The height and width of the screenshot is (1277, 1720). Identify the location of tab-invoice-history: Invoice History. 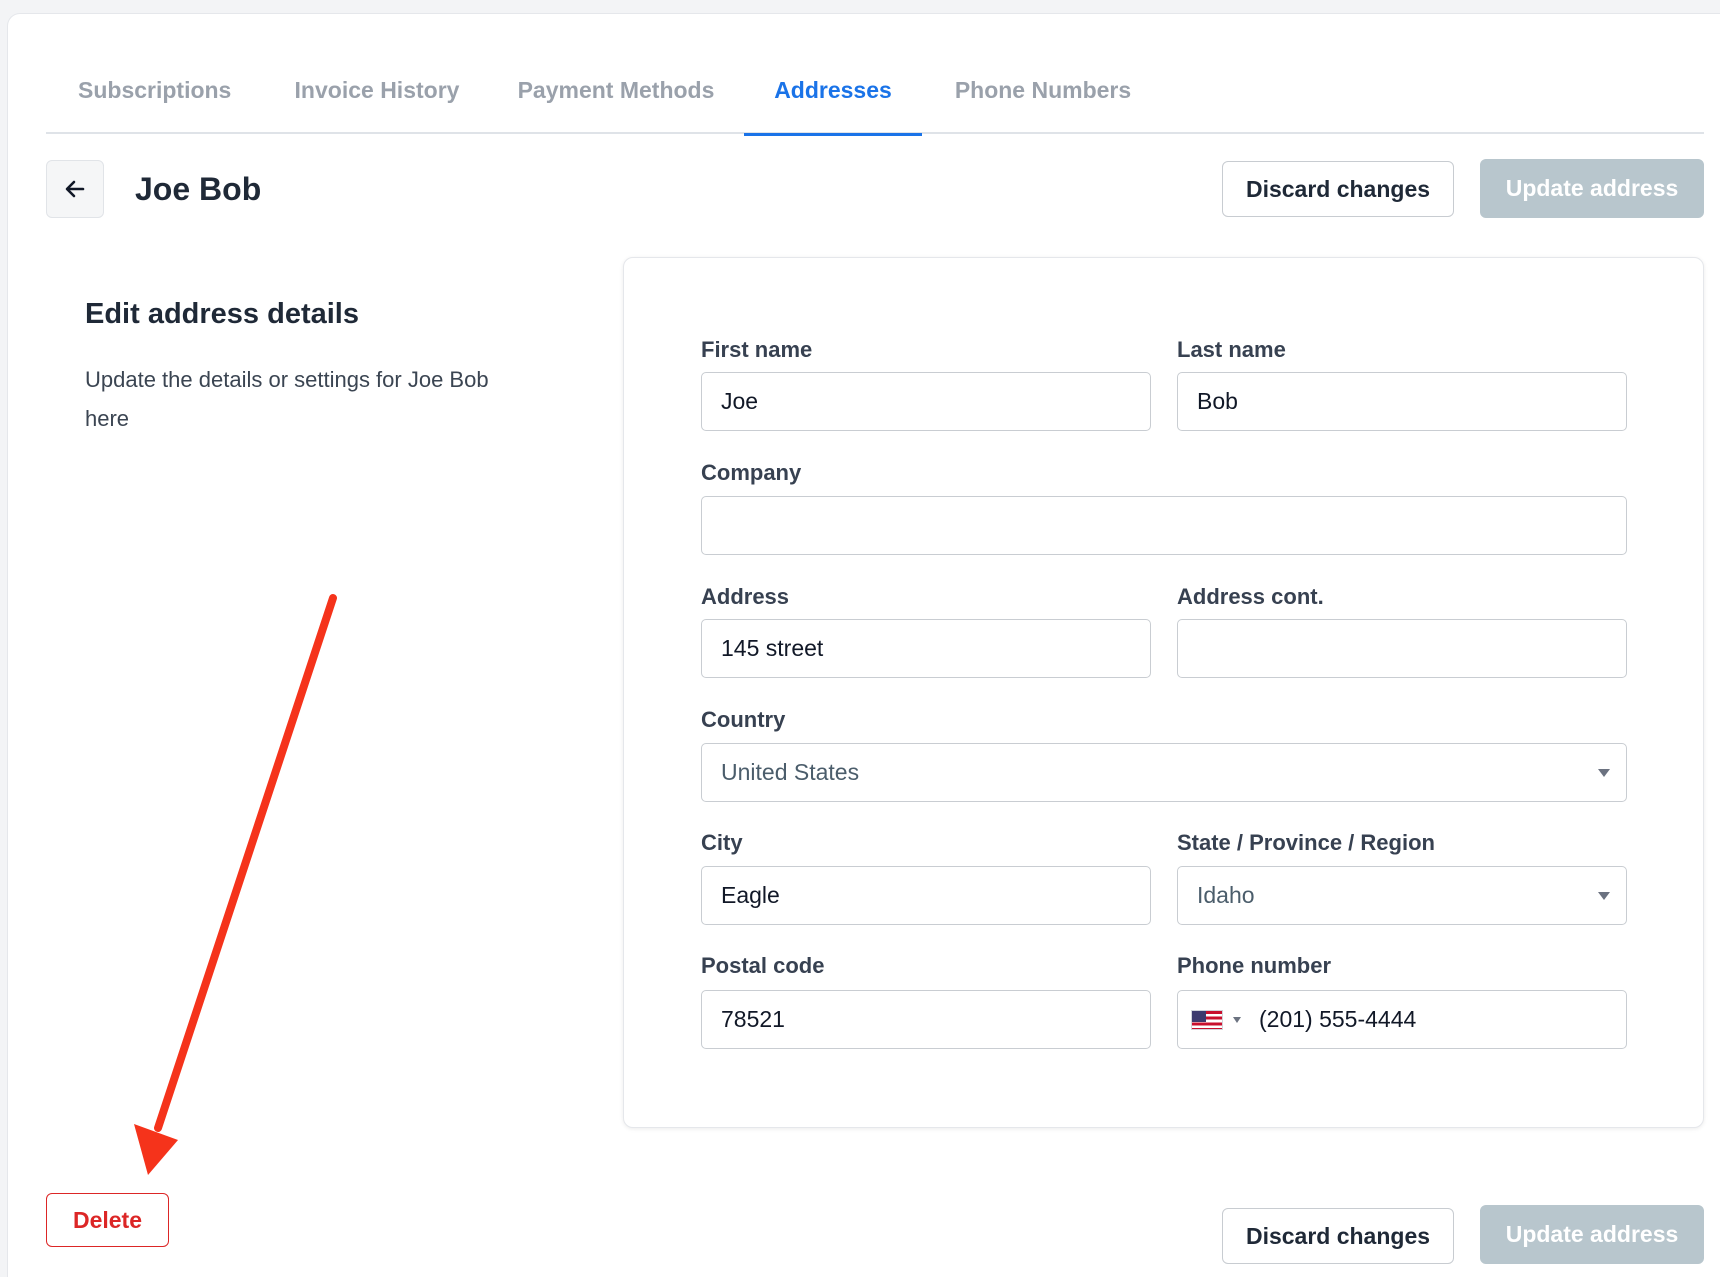
(377, 96).